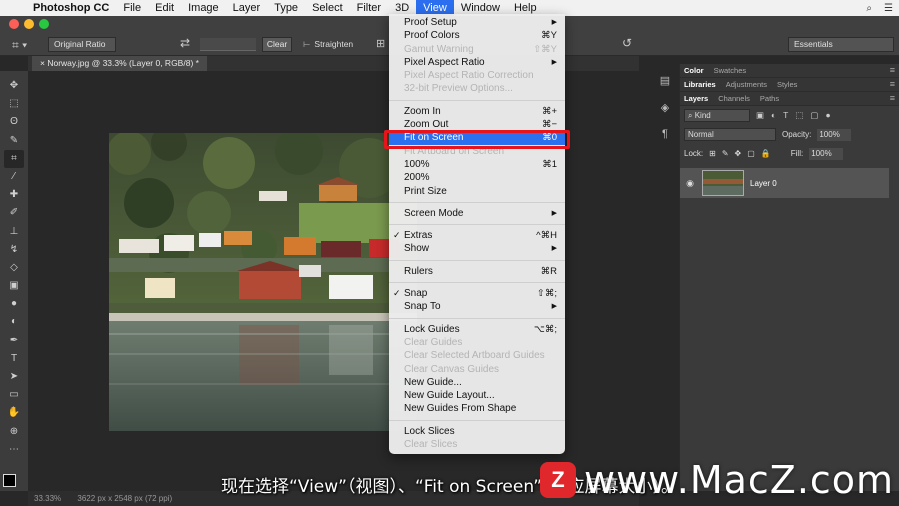 This screenshot has width=899, height=506. Describe the element at coordinates (19, 45) in the screenshot. I see `crop-tool-icon: ⌗ ▾` at that location.